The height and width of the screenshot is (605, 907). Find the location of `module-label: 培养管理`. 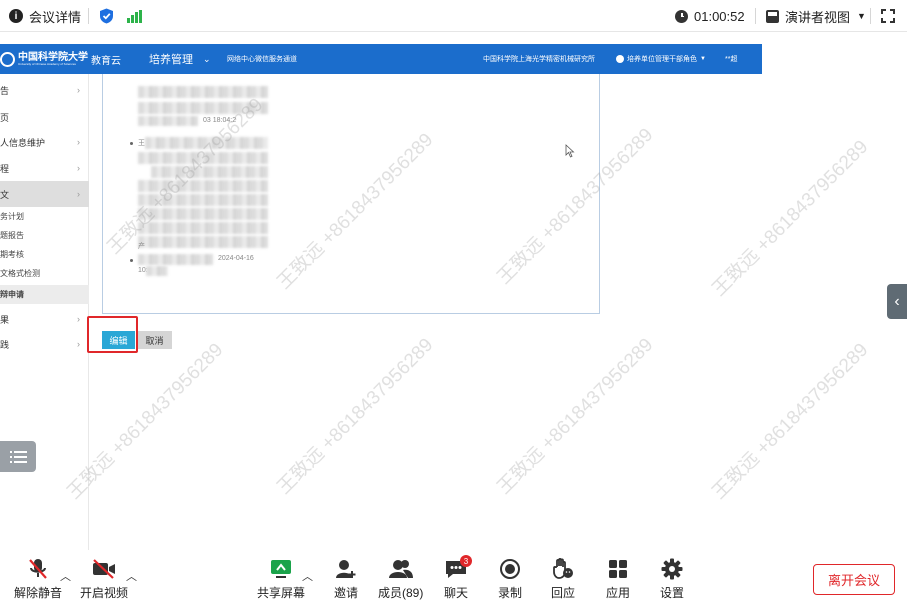

module-label: 培养管理 is located at coordinates (171, 60).